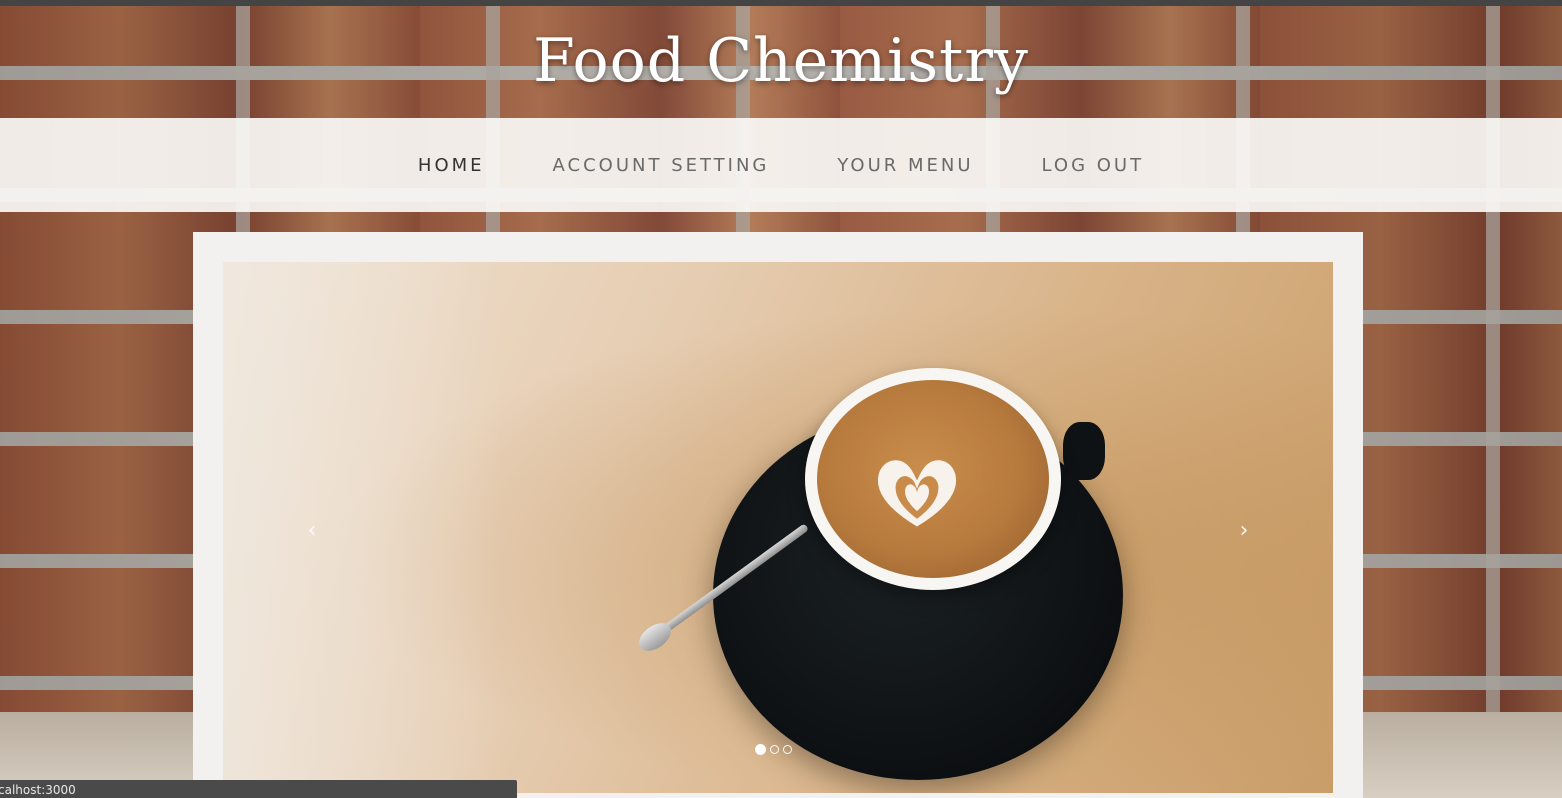 This screenshot has height=798, width=1562. I want to click on cup-handle, so click(1084, 451).